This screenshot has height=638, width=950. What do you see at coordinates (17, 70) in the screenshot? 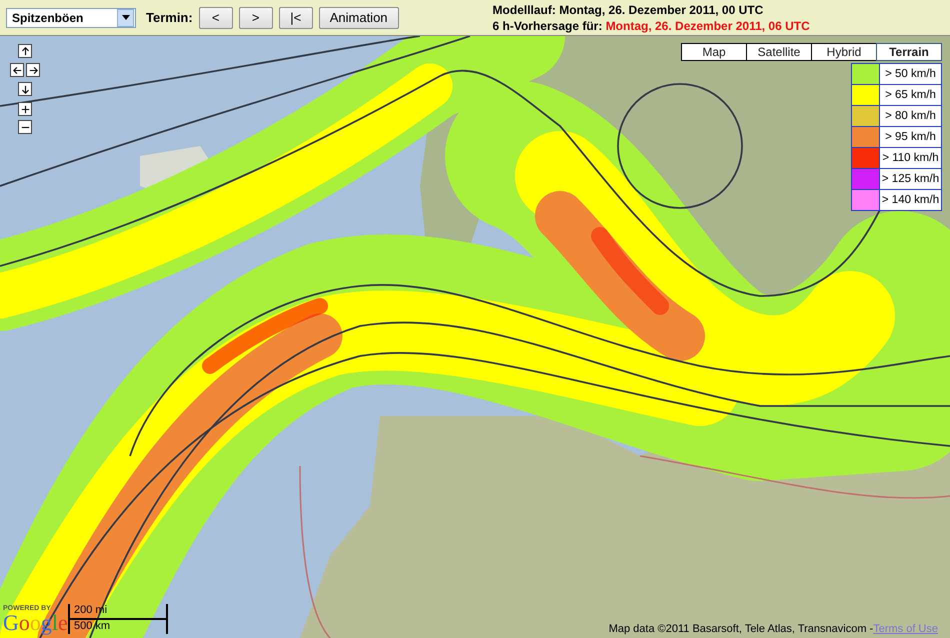
I see `pan-left-icon` at bounding box center [17, 70].